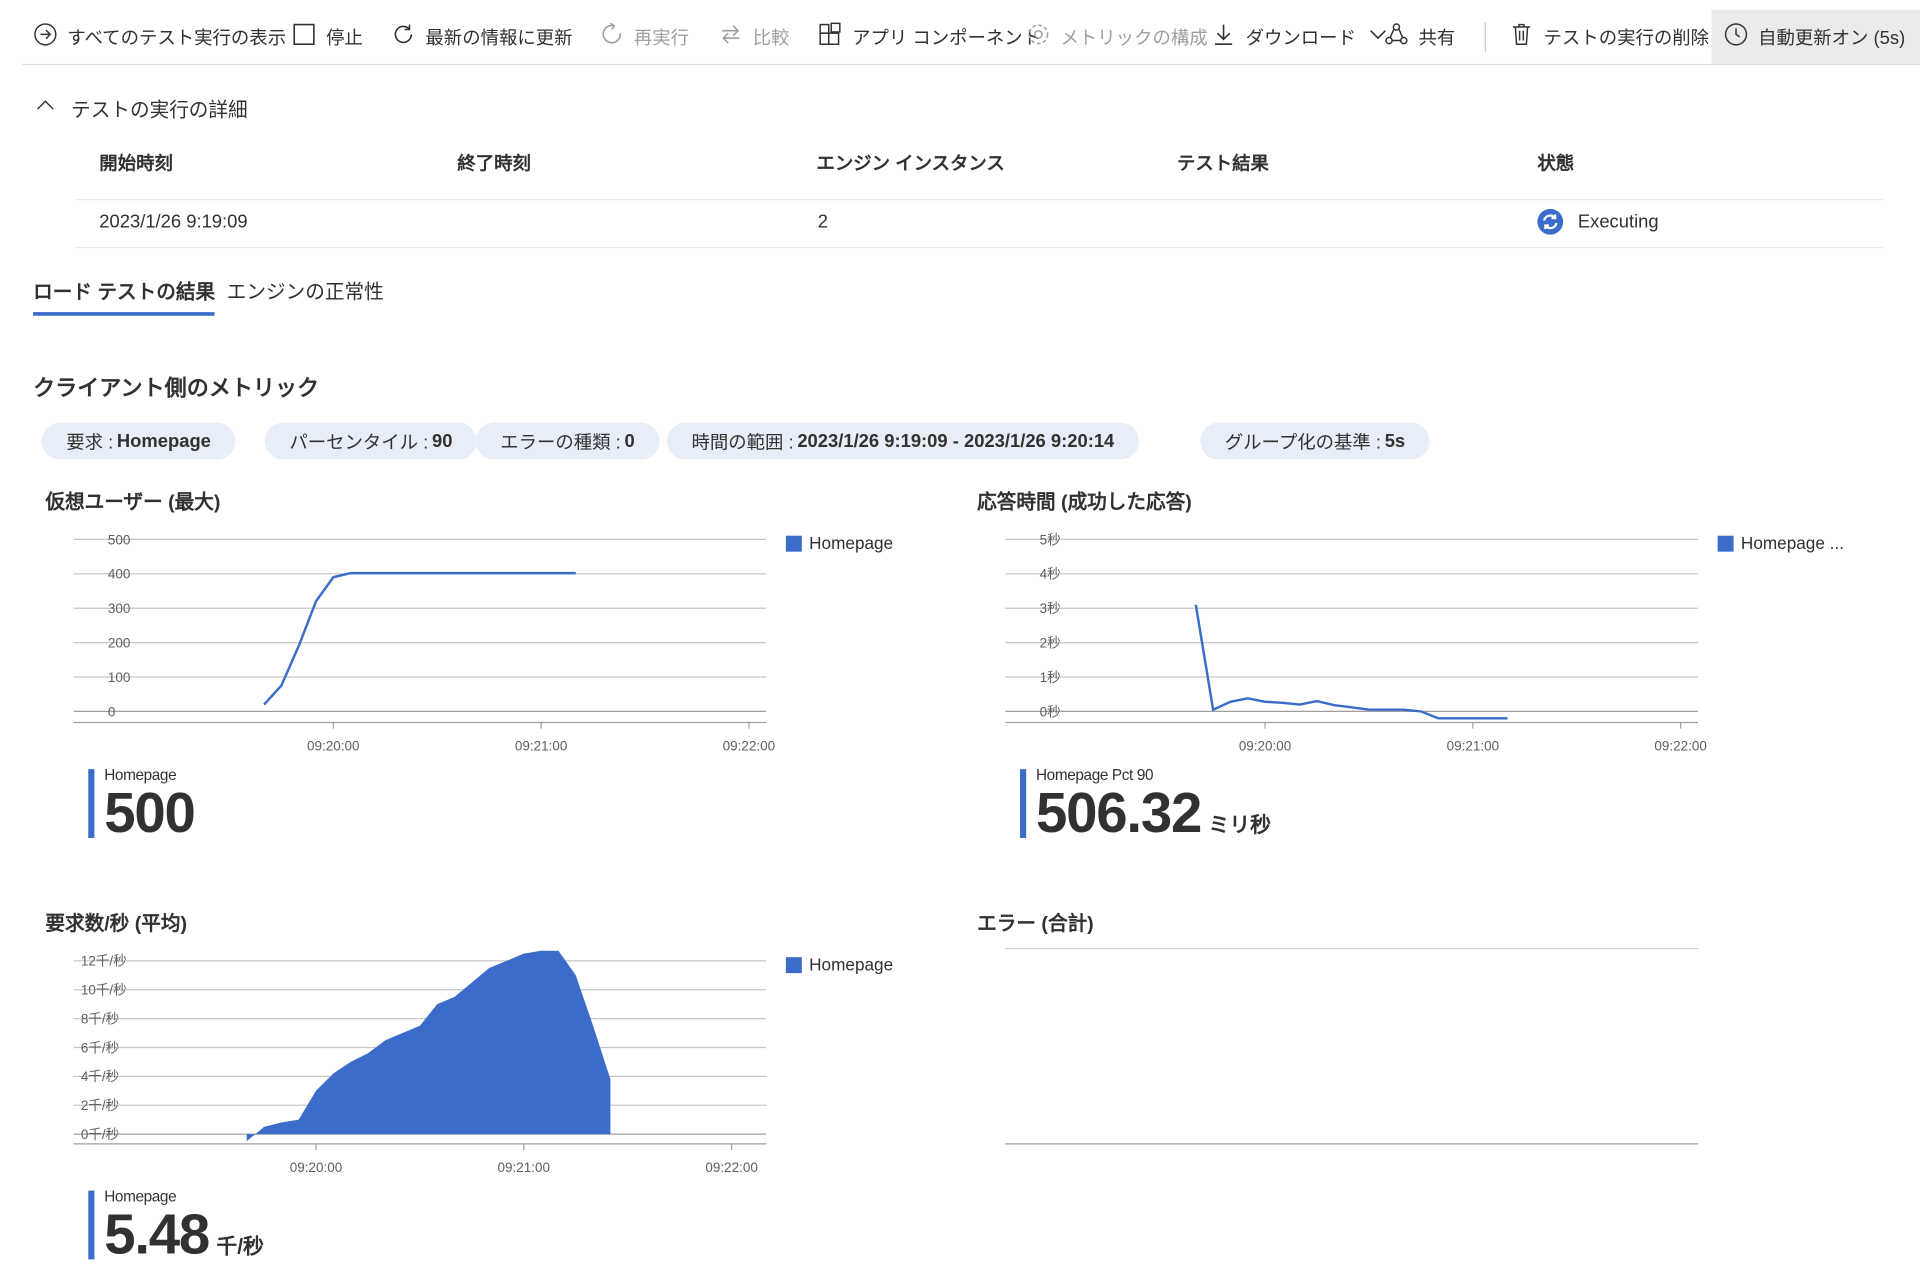 The width and height of the screenshot is (1920, 1284). I want to click on status-text: Executing, so click(1618, 222).